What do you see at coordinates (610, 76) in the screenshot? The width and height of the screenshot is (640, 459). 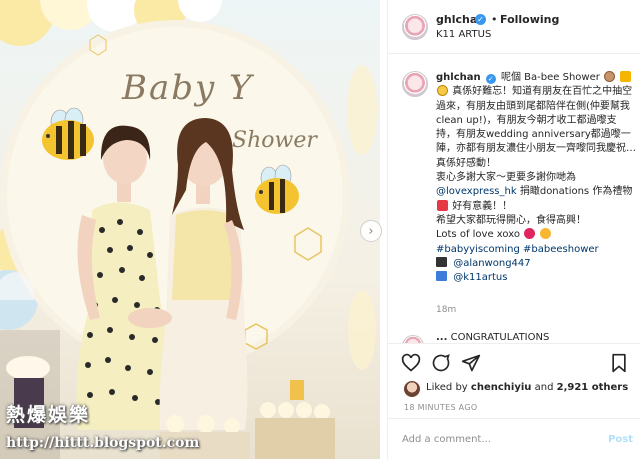 I see `monkey-emoji-icon` at bounding box center [610, 76].